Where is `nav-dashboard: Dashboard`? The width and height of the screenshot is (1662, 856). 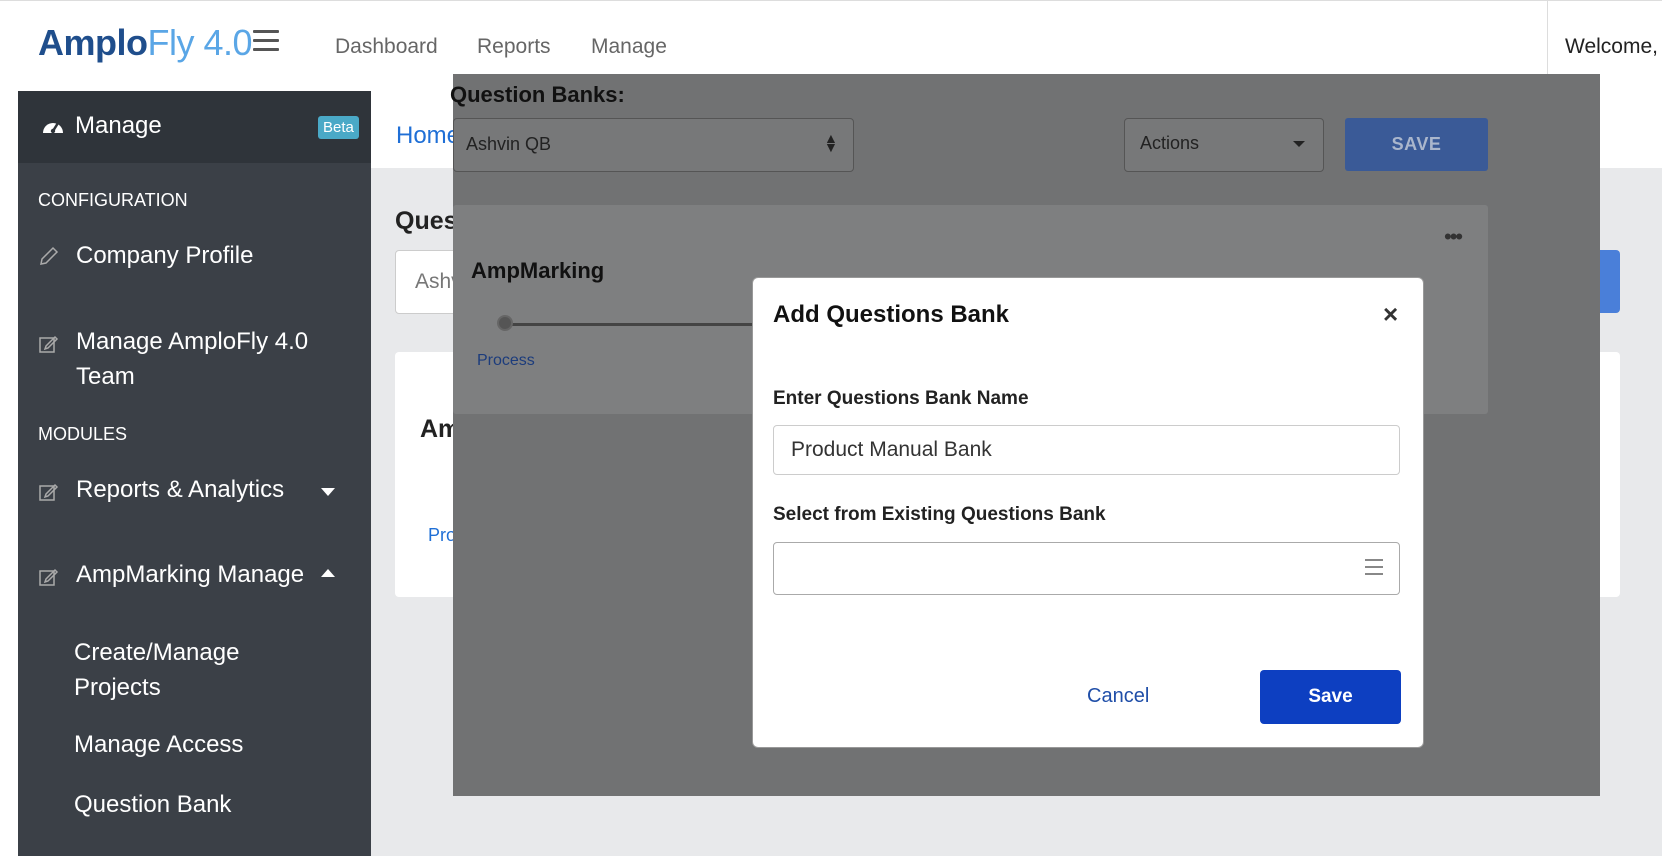 nav-dashboard: Dashboard is located at coordinates (386, 47).